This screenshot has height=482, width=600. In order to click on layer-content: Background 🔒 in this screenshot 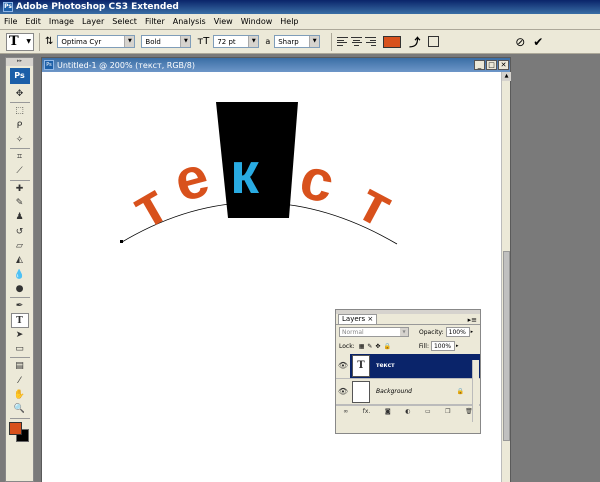, I will do `click(415, 392)`.